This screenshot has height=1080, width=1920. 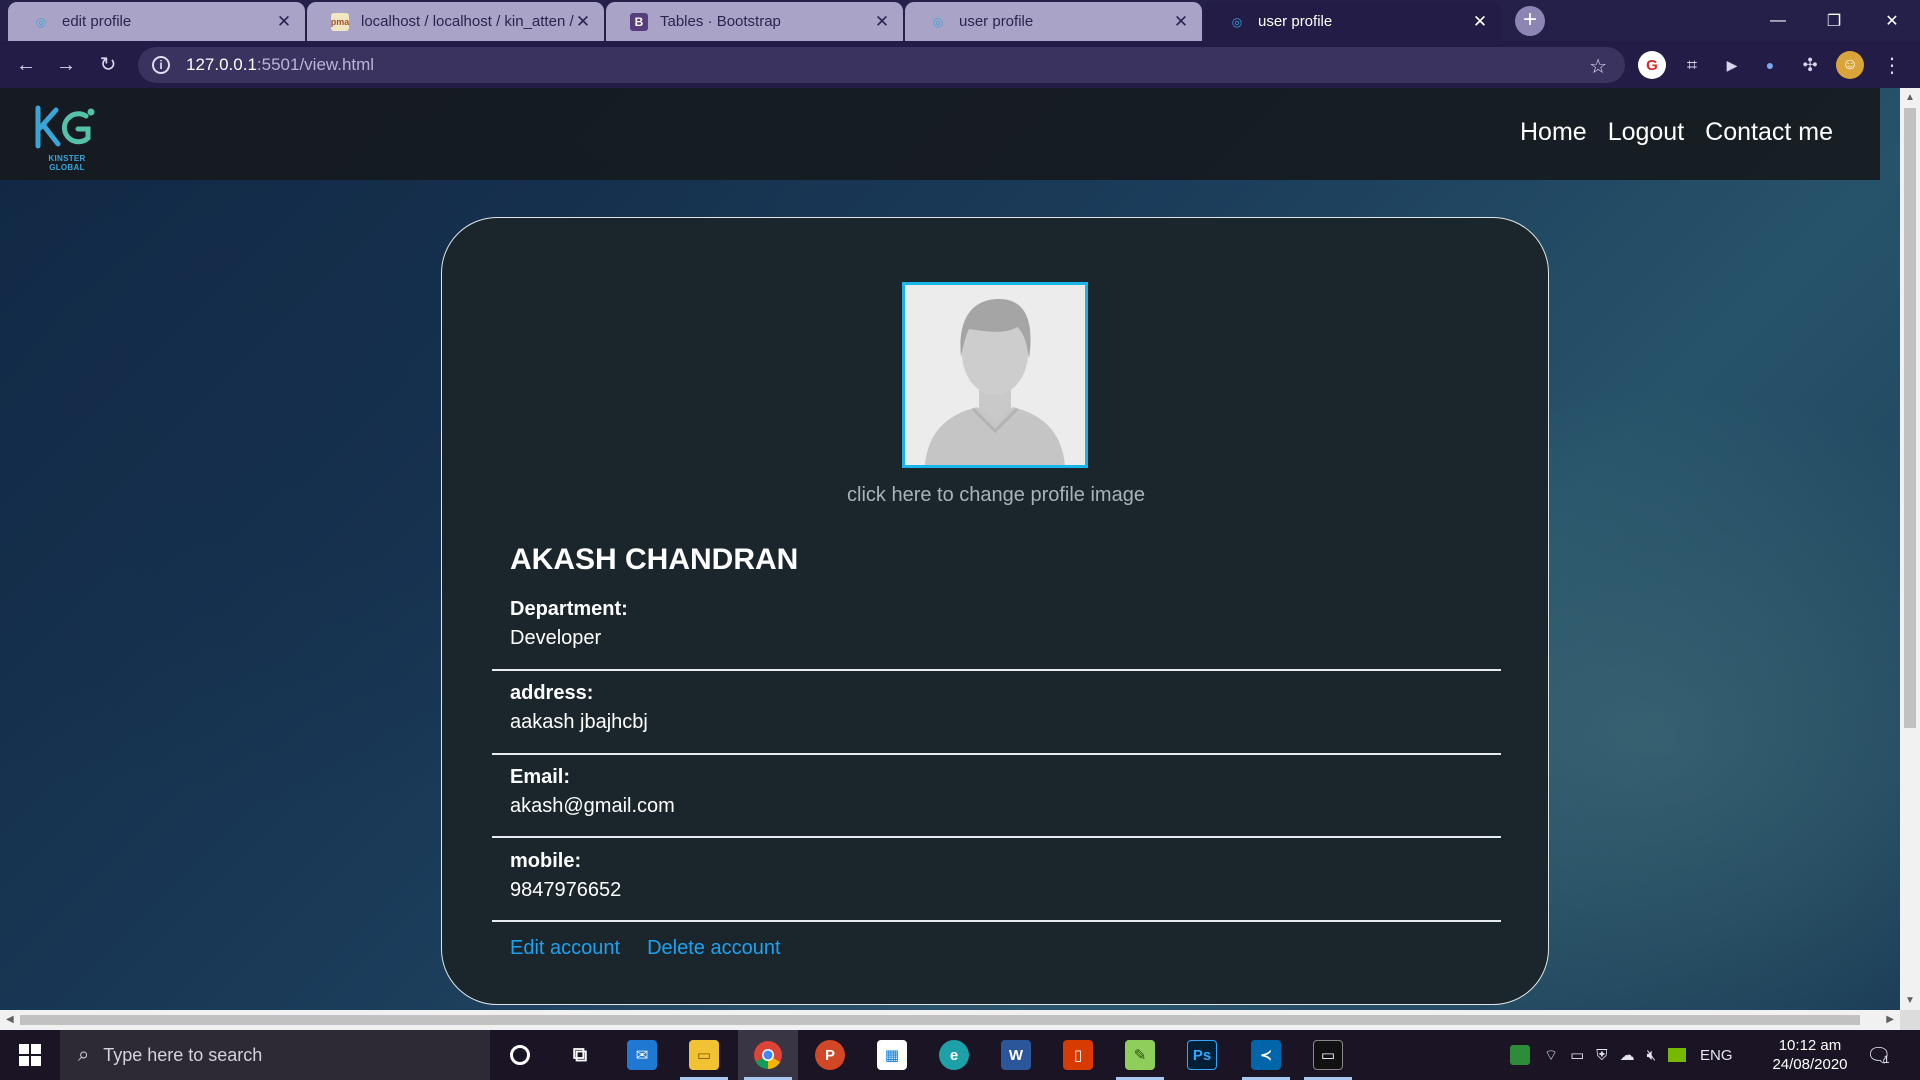 I want to click on task-view-icon: ⧉, so click(x=580, y=1055).